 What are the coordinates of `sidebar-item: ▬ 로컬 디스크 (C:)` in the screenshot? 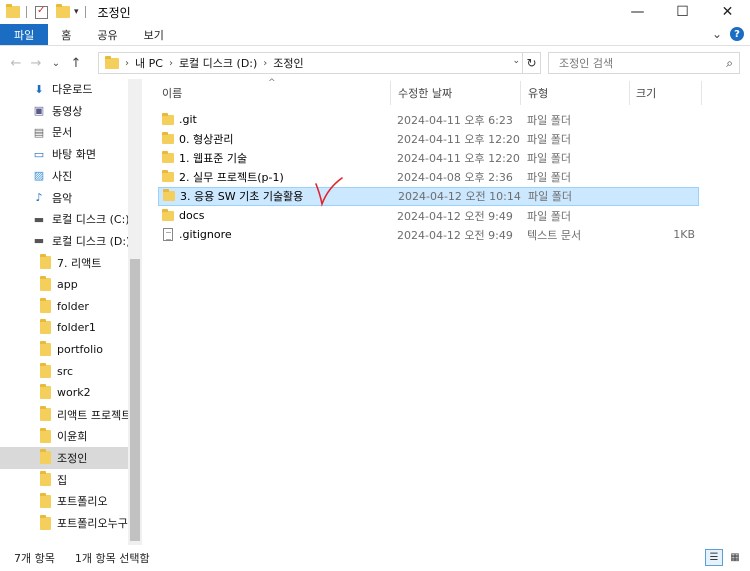 It's located at (64, 219).